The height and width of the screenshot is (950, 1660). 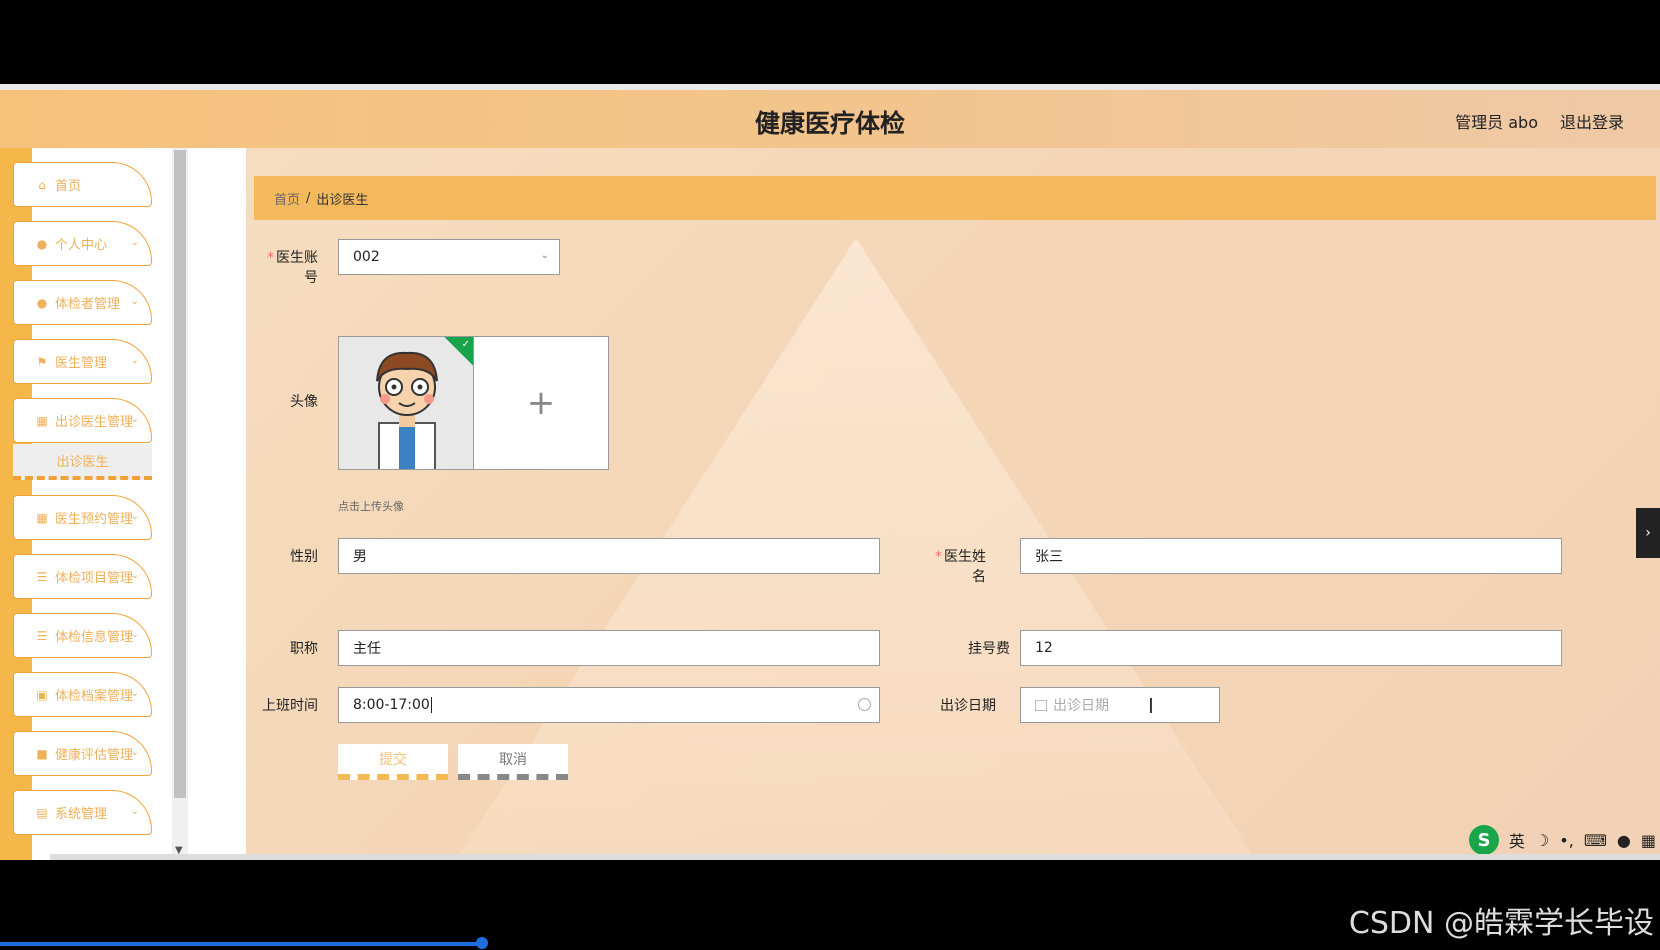 I want to click on sidebar-item-system: ▤ 系统管理 ⌄, so click(x=82, y=812).